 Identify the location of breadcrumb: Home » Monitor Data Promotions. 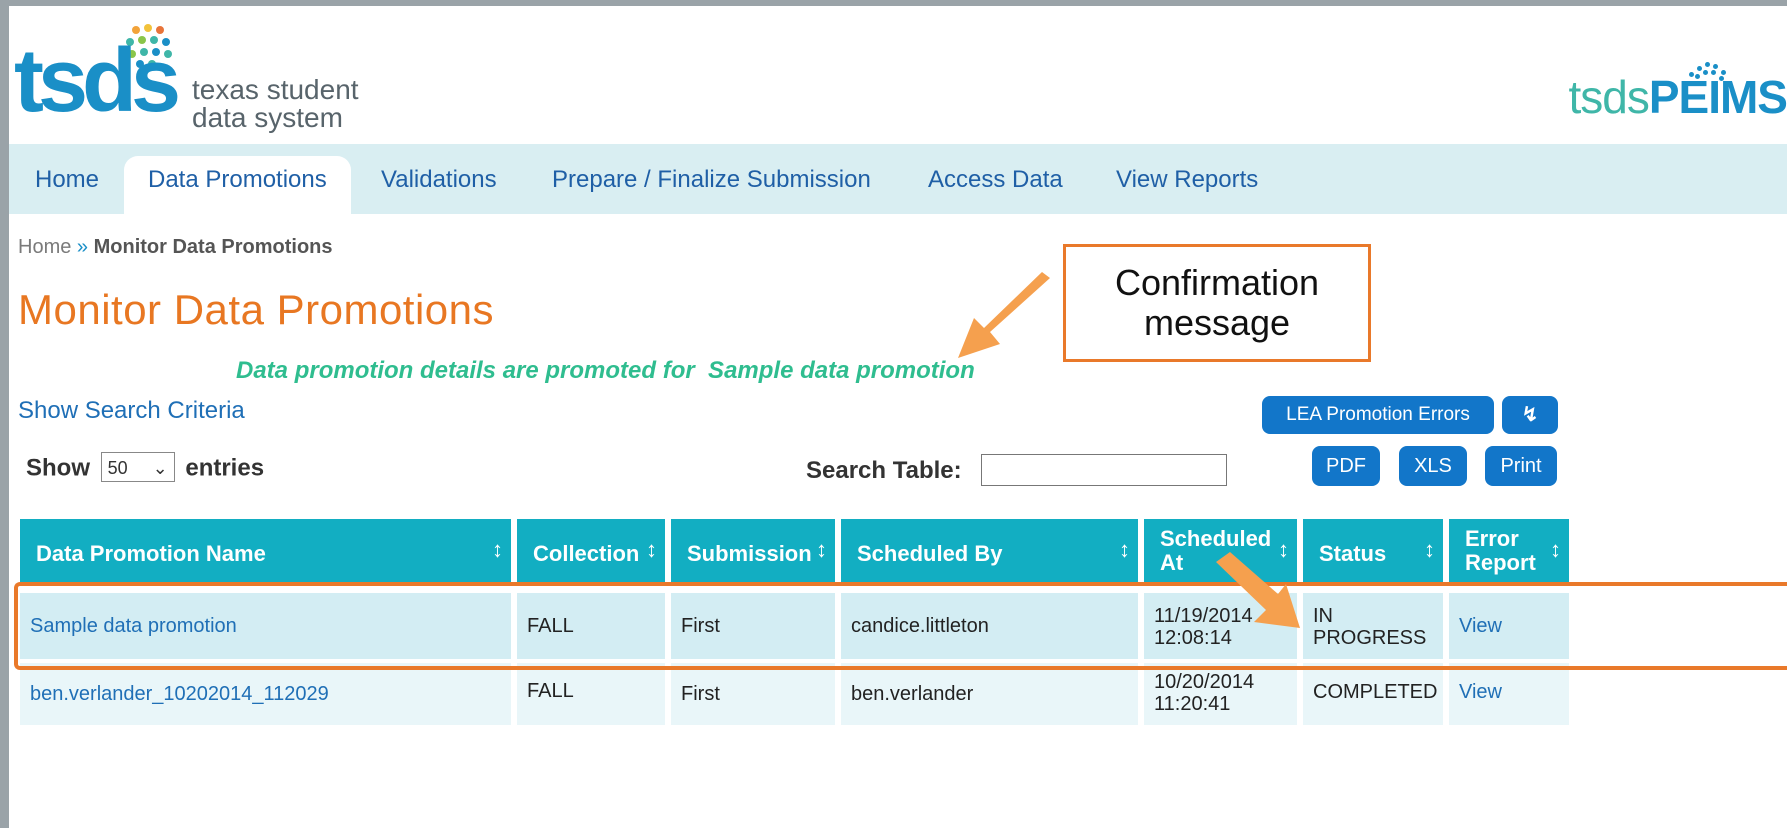
(175, 247).